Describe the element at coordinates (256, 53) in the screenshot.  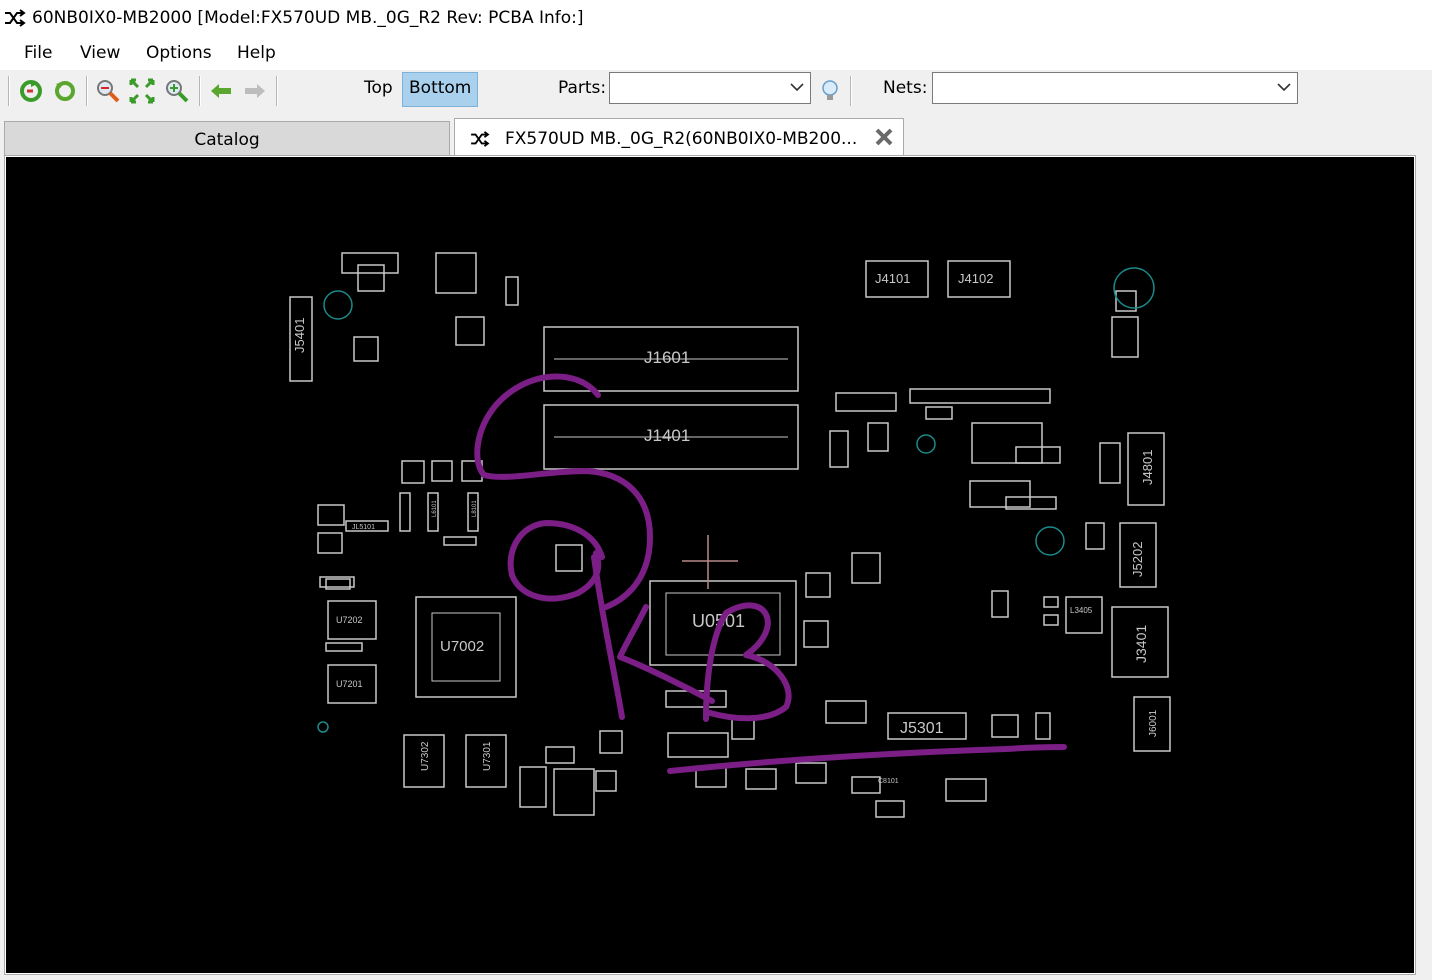
I see `menu-help: Help` at that location.